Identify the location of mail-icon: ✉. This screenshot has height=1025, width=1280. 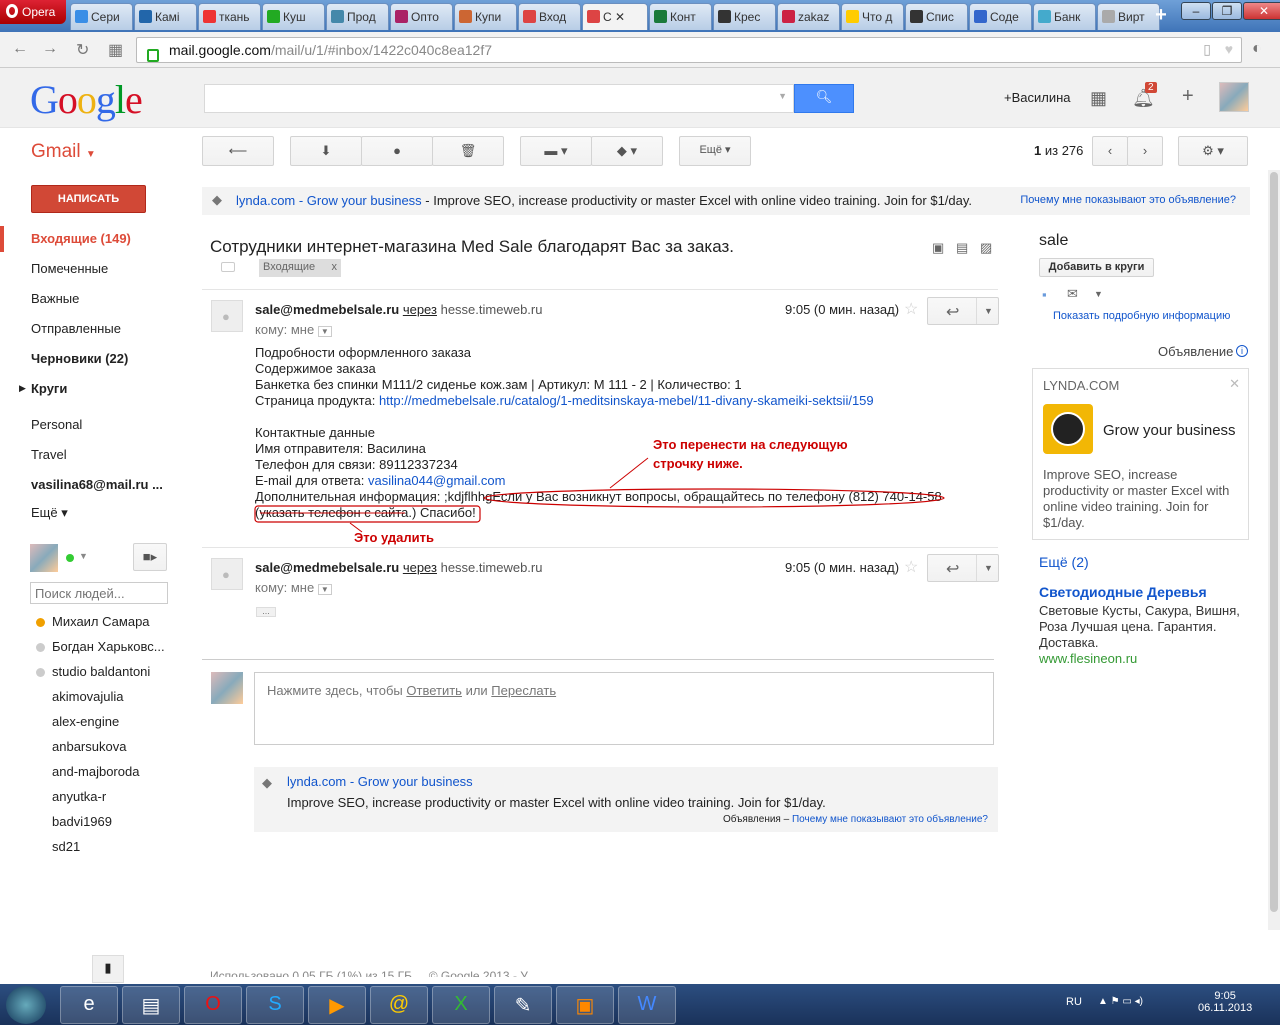
(1072, 294).